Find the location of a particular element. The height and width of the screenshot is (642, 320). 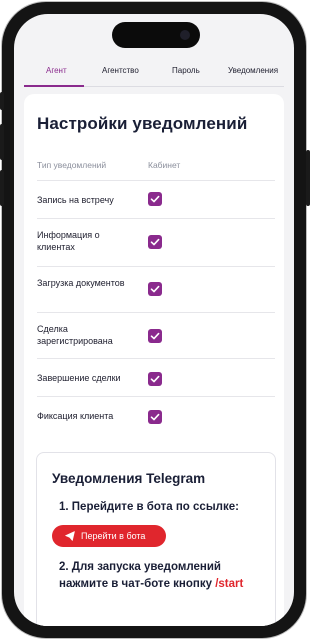

row-label: Завершение сделки is located at coordinates (79, 378).